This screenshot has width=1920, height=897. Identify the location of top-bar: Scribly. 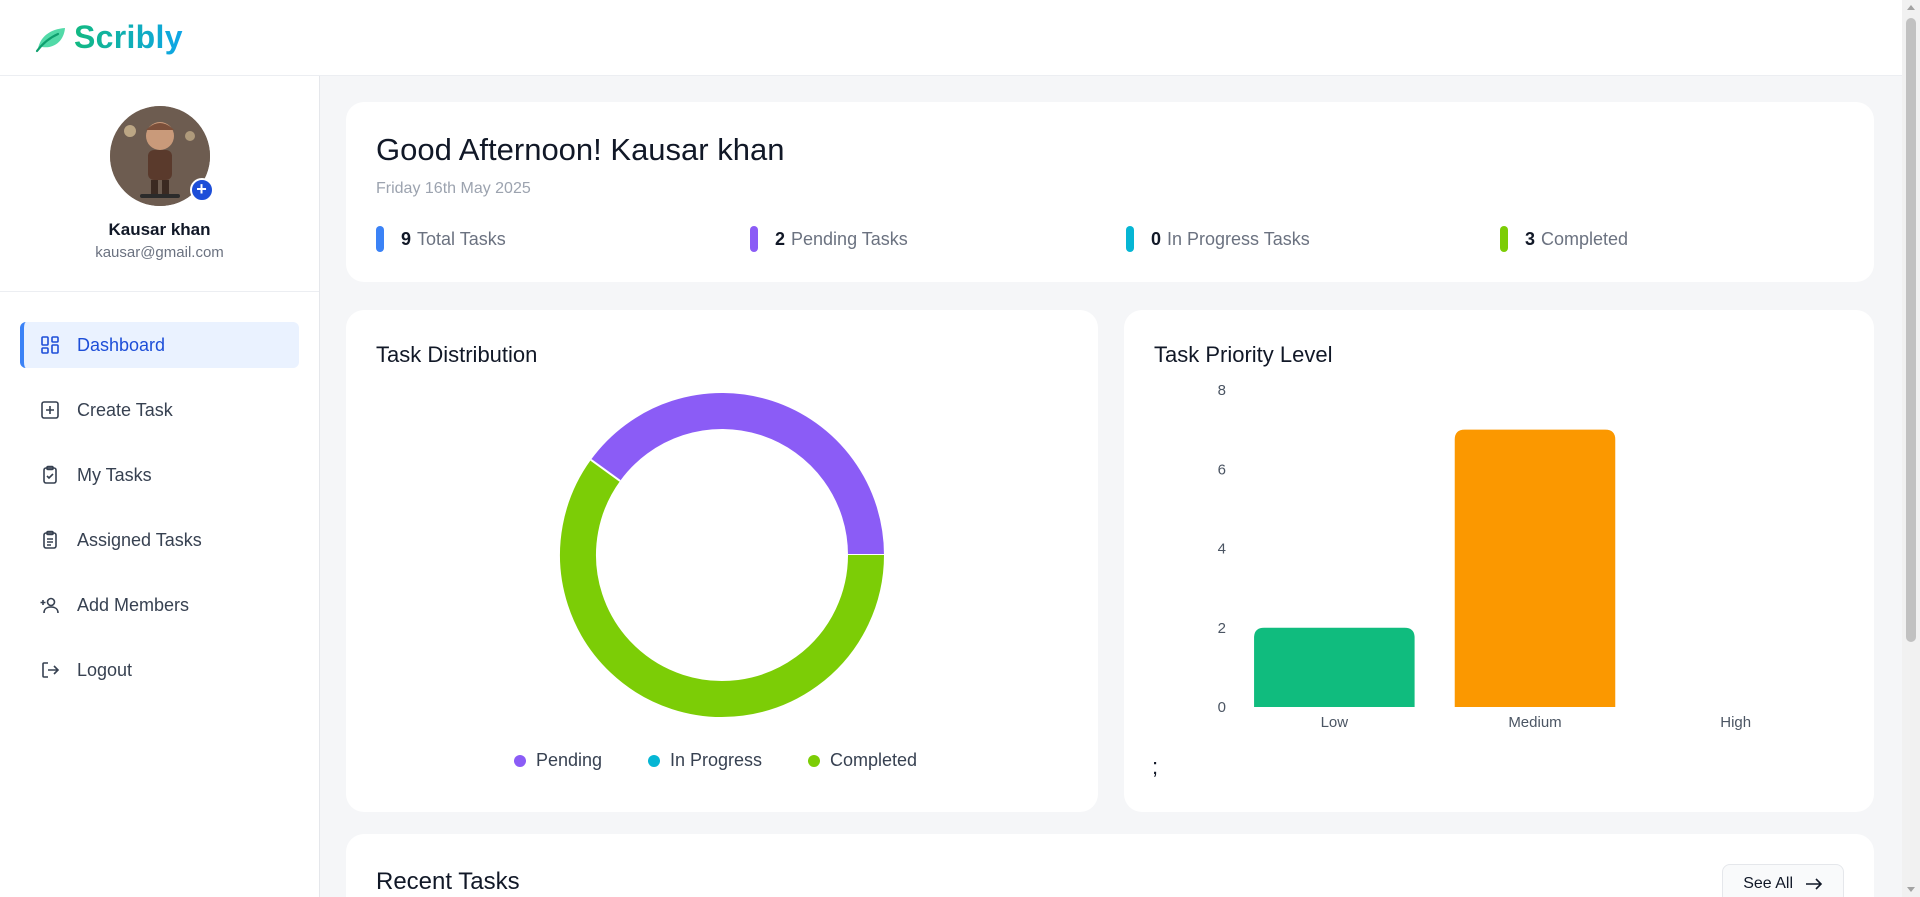
(951, 38).